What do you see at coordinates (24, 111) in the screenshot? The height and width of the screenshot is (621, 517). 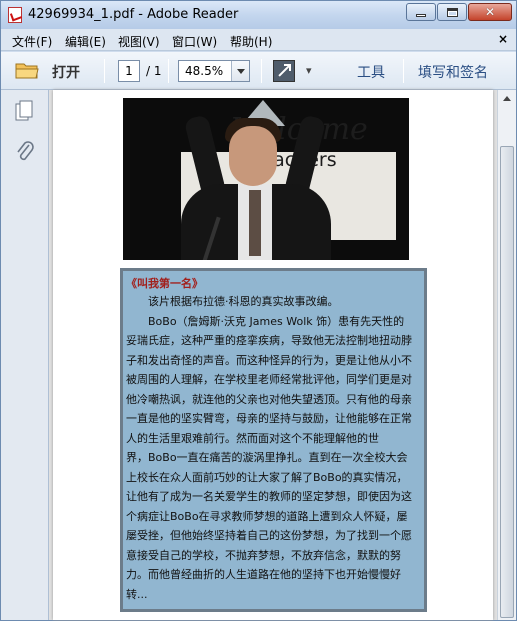 I see `pages-icon` at bounding box center [24, 111].